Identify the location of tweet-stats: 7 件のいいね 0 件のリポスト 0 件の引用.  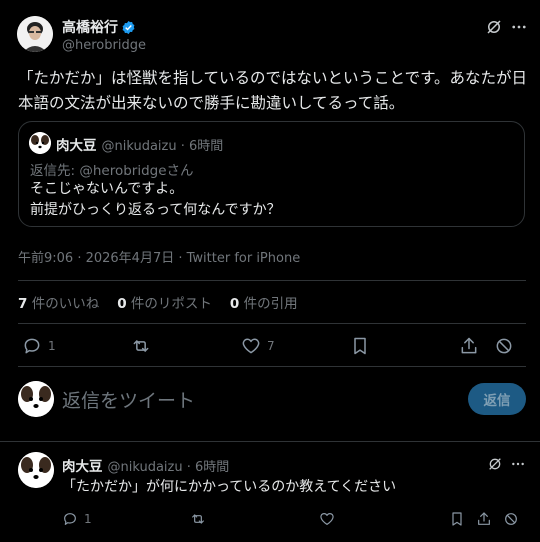
(158, 302).